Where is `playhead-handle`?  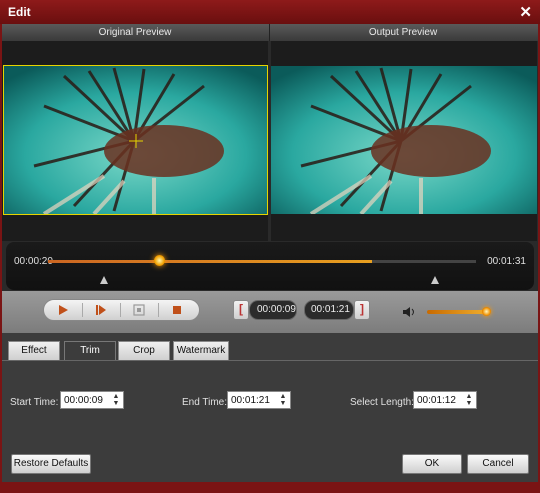
playhead-handle is located at coordinates (159, 260).